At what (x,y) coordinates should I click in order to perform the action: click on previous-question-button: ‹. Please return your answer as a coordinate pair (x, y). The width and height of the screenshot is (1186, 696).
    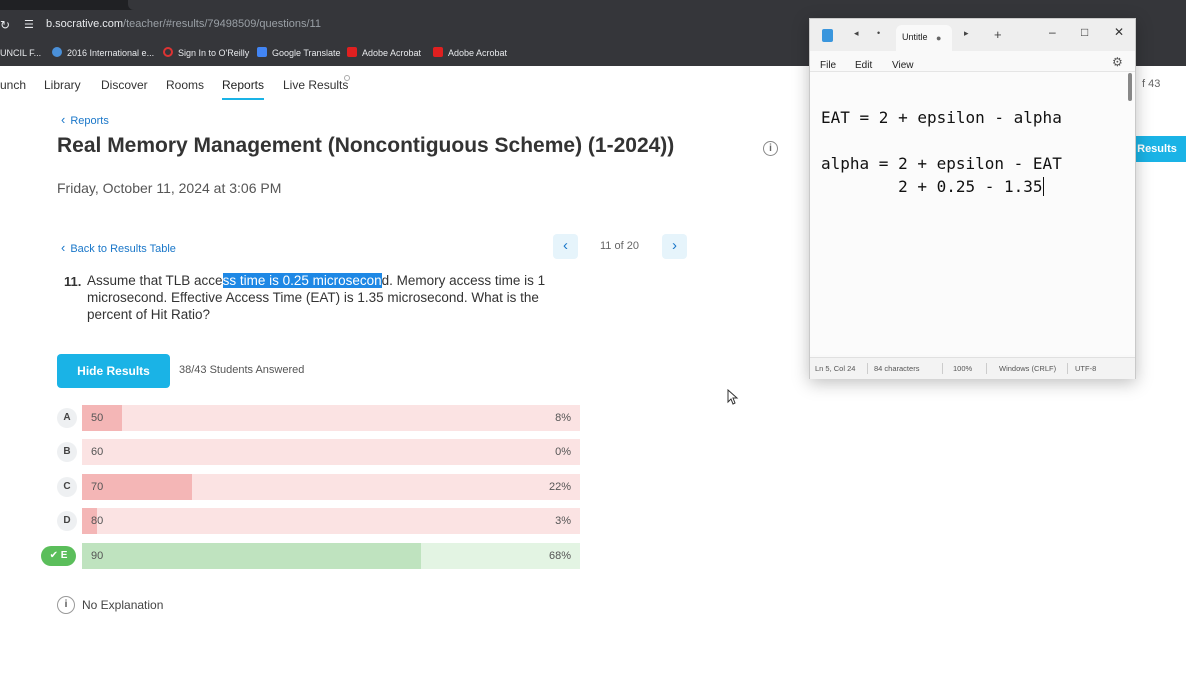
    Looking at the image, I should click on (565, 246).